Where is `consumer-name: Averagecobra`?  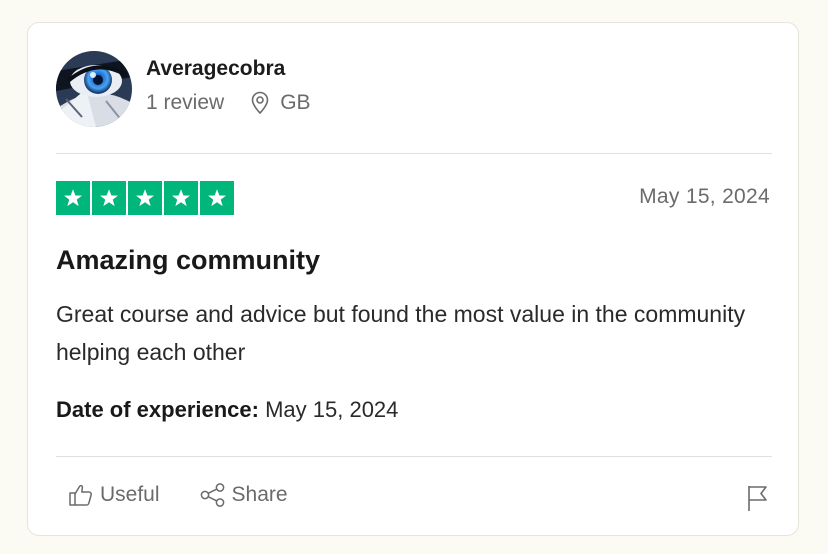 consumer-name: Averagecobra is located at coordinates (228, 69).